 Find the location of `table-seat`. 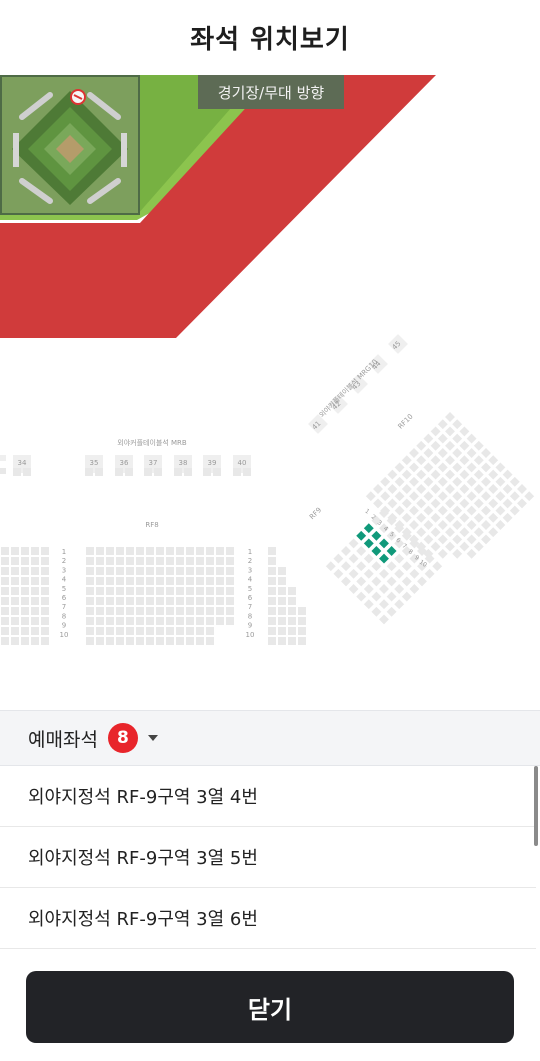

table-seat is located at coordinates (3, 458).